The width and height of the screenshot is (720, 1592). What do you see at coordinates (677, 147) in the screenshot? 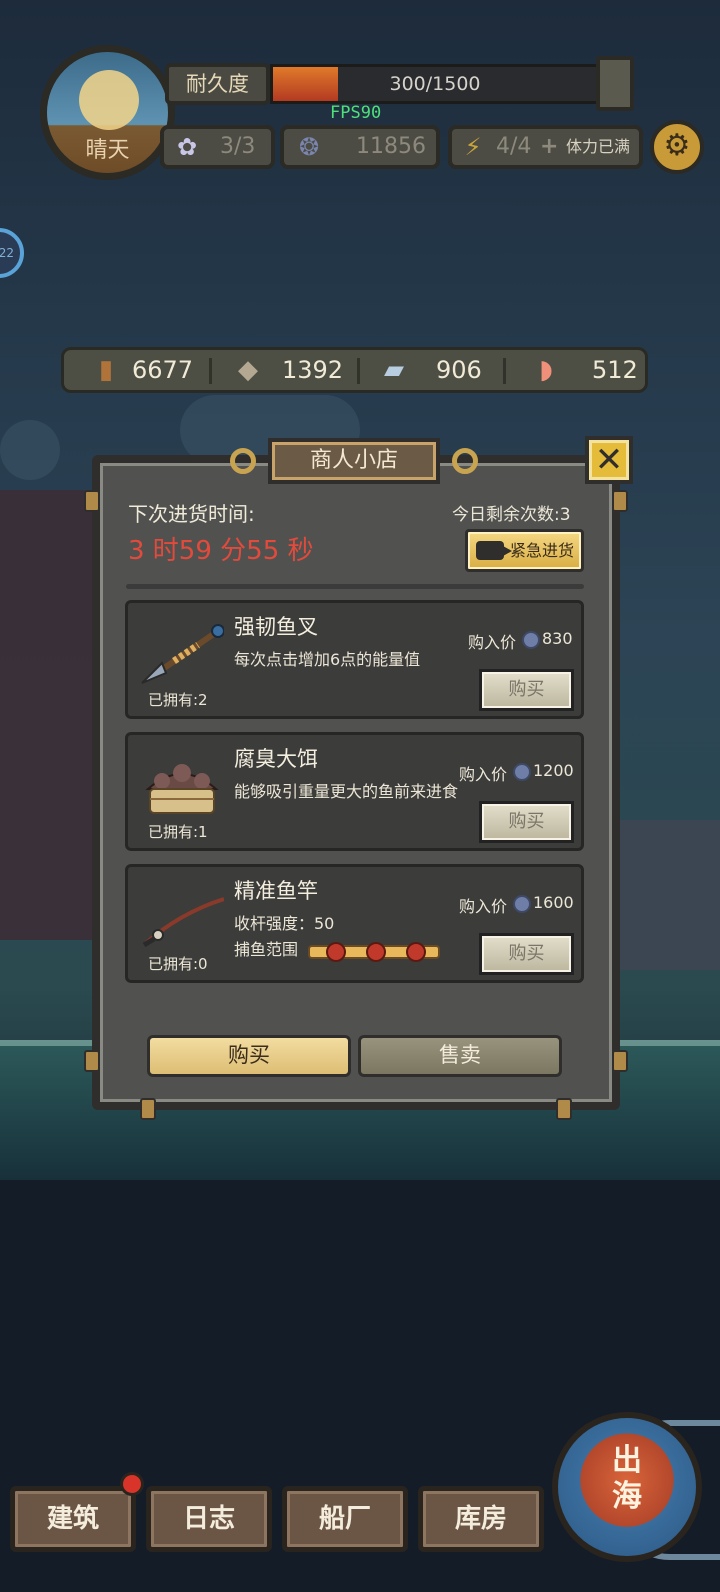
I see `settings-gear-icon: ⚙` at bounding box center [677, 147].